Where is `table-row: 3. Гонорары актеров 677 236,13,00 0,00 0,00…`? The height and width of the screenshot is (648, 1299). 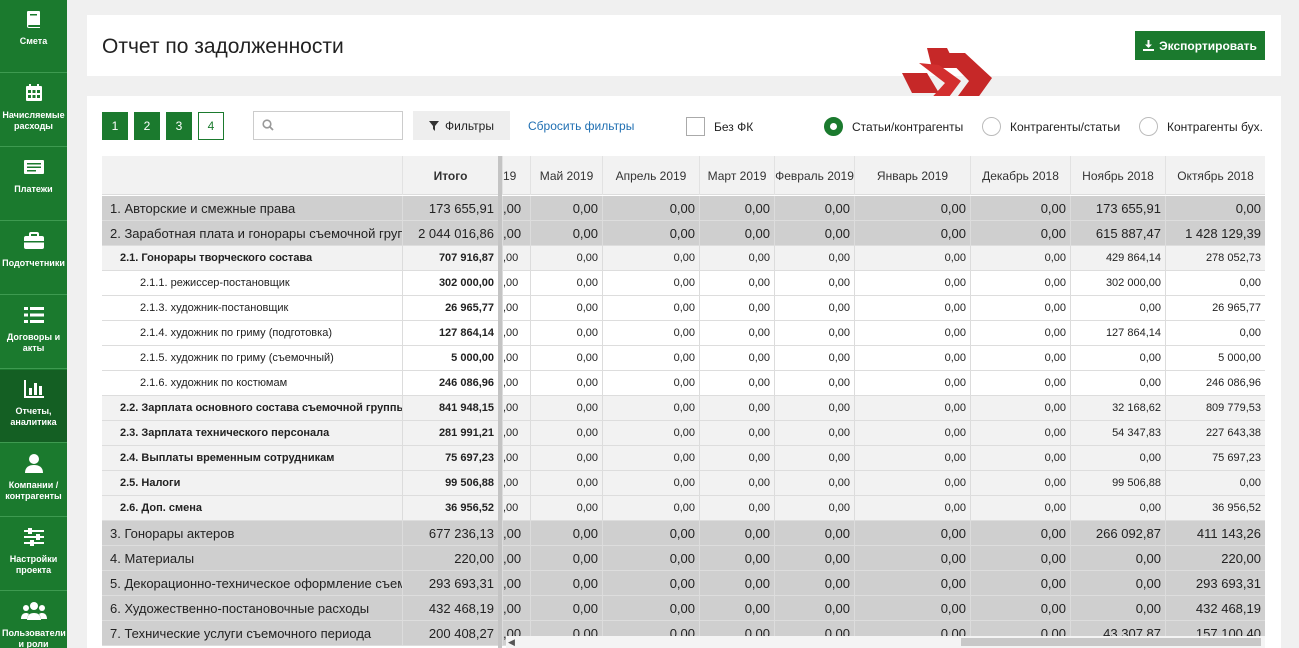 table-row: 3. Гонорары актеров 677 236,13,00 0,00 0,00… is located at coordinates (683, 533).